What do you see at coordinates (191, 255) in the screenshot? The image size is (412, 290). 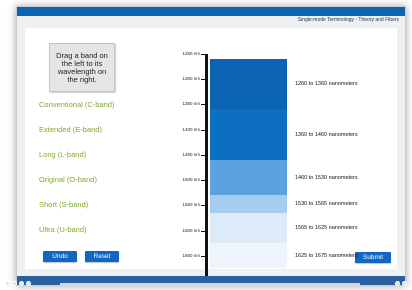 I see `axis-tick-label: 1650 nm` at bounding box center [191, 255].